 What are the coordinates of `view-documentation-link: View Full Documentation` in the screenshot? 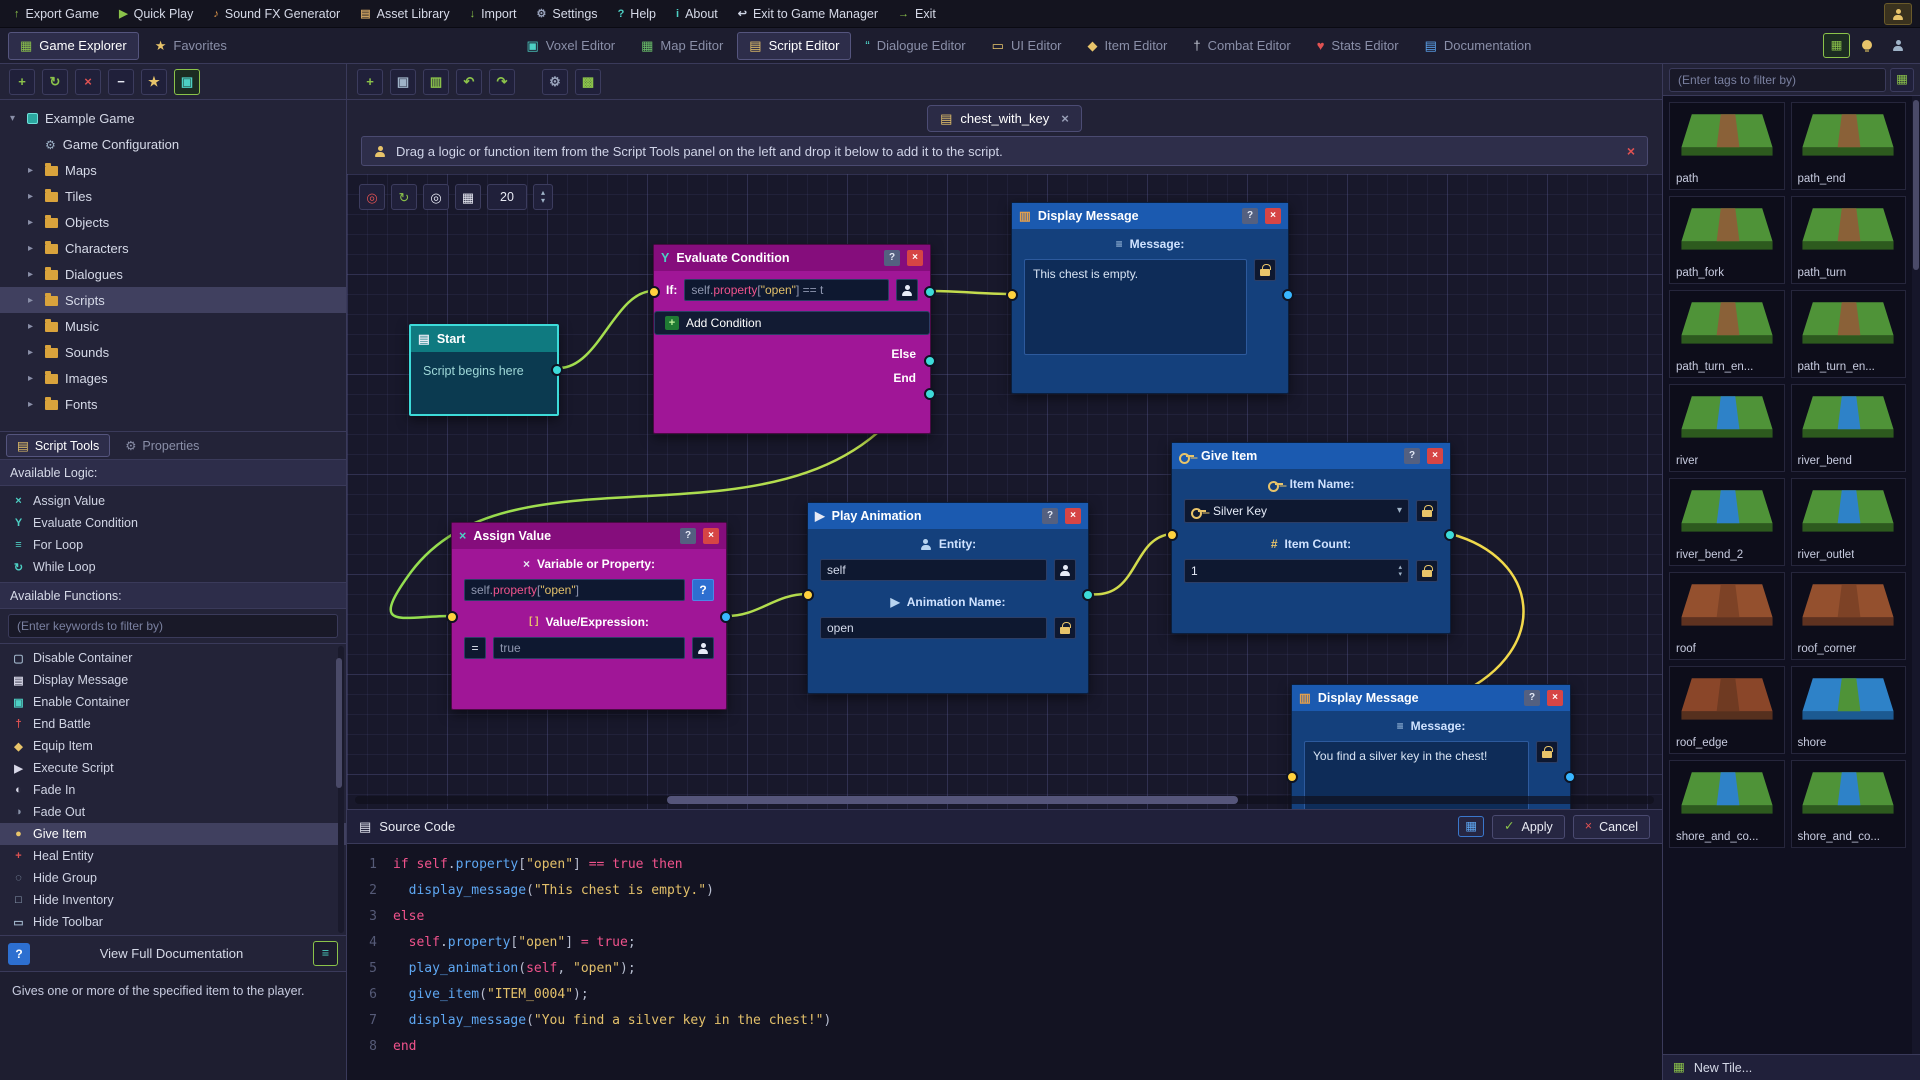 It's located at (171, 953).